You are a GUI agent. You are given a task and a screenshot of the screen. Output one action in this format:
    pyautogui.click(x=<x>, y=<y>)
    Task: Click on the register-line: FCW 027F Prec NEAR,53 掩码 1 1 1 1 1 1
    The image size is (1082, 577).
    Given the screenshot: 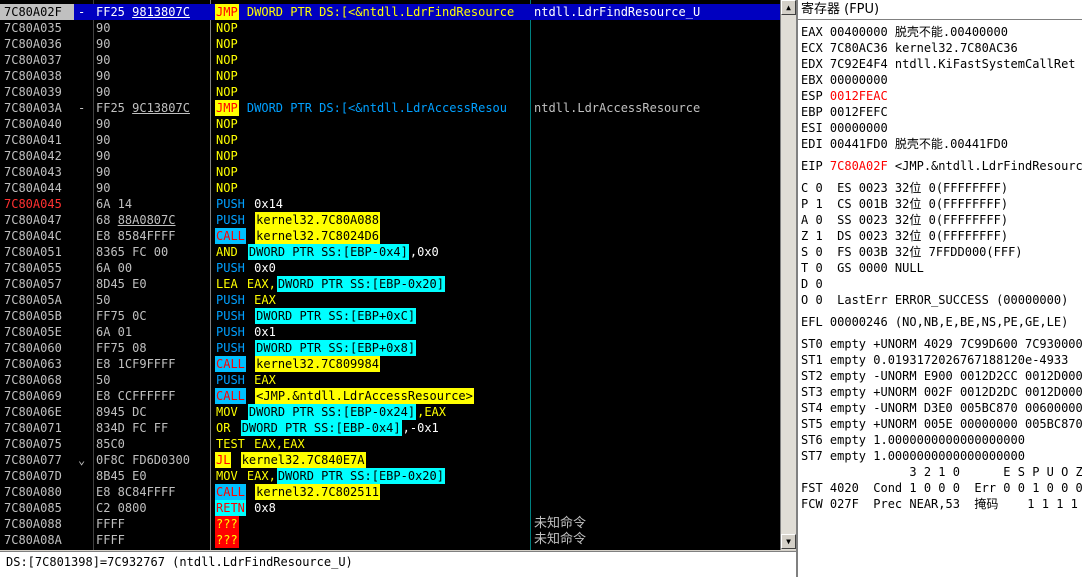 What is the action you would take?
    pyautogui.click(x=941, y=504)
    